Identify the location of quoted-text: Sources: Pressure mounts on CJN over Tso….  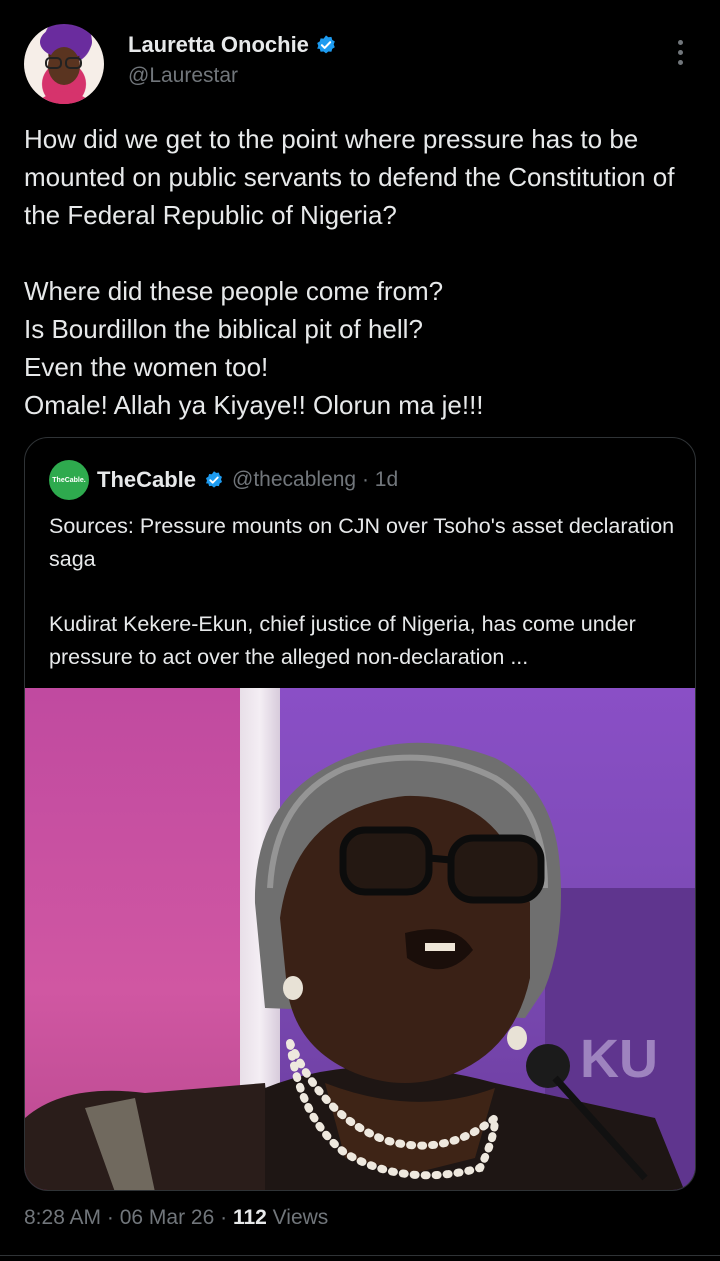
(364, 592).